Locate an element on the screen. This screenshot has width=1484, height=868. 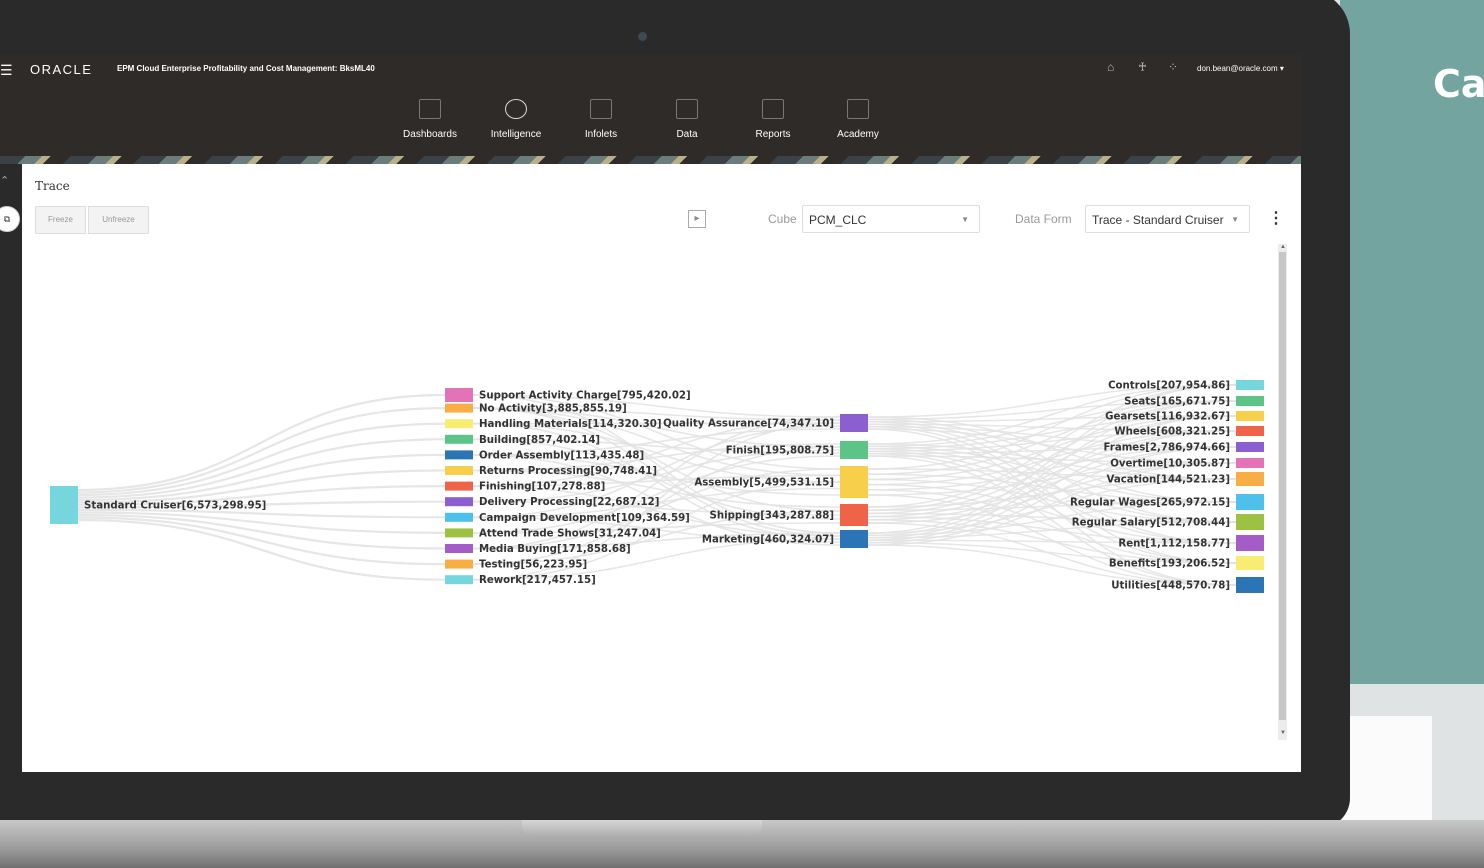
infolets-icon is located at coordinates (601, 109).